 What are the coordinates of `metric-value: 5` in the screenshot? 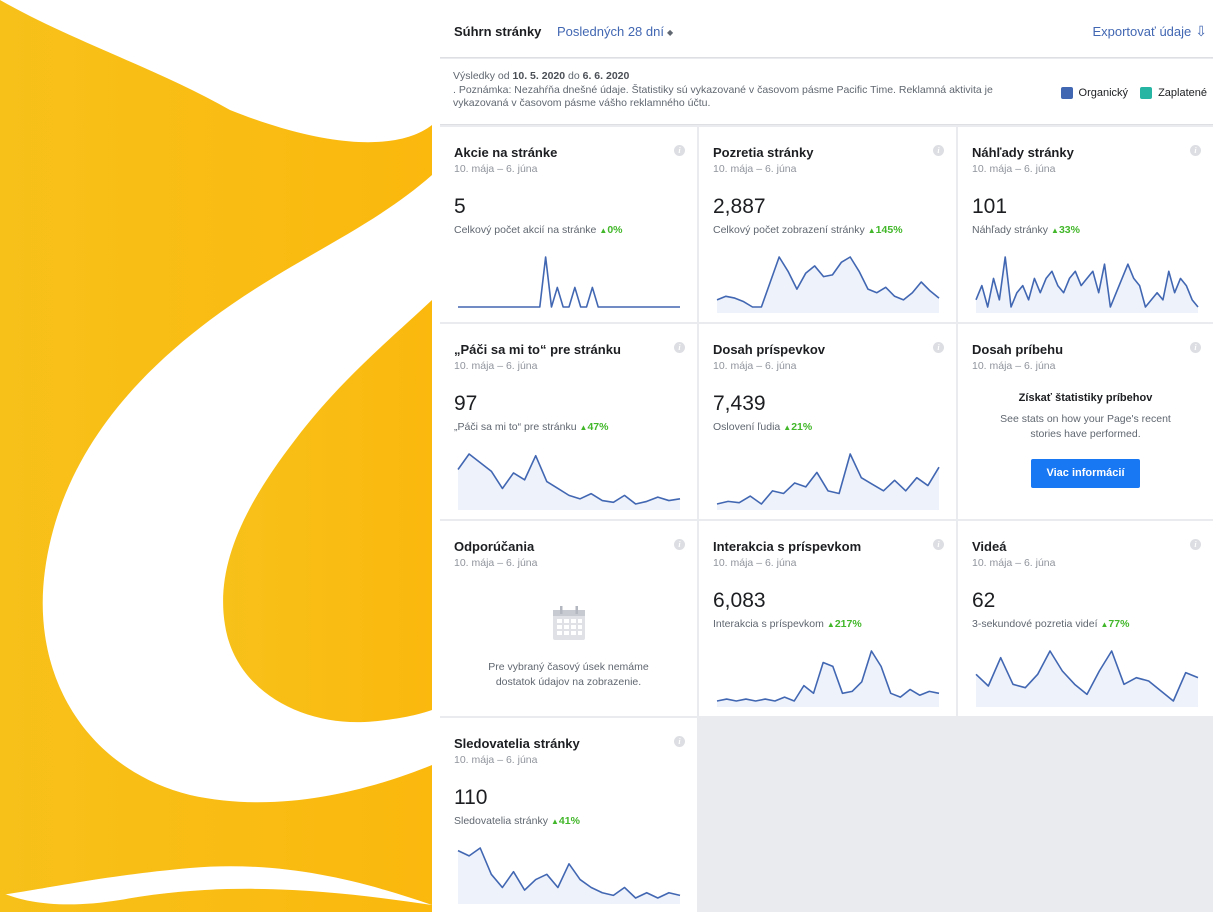 It's located at (460, 206).